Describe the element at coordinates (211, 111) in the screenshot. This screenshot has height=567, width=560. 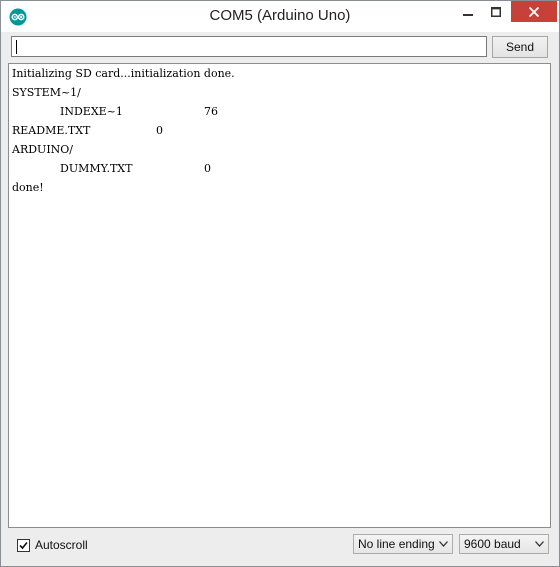
I see `output-line-value: 76` at that location.